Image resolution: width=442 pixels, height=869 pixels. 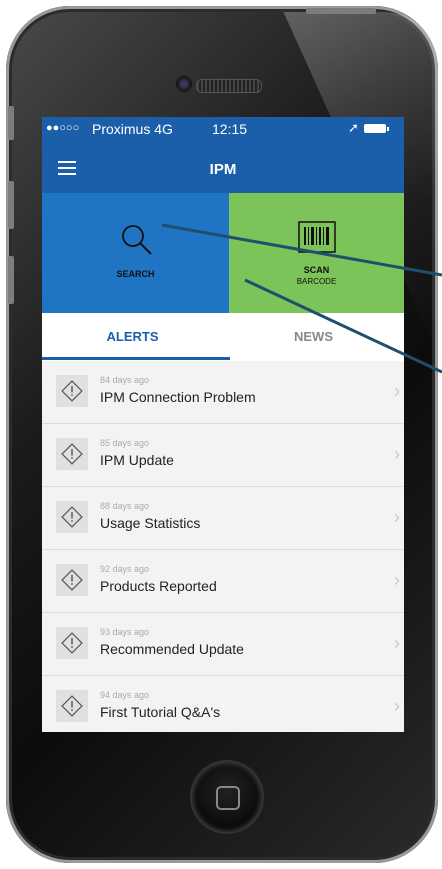 I want to click on callout-lines, so click(x=301, y=298).